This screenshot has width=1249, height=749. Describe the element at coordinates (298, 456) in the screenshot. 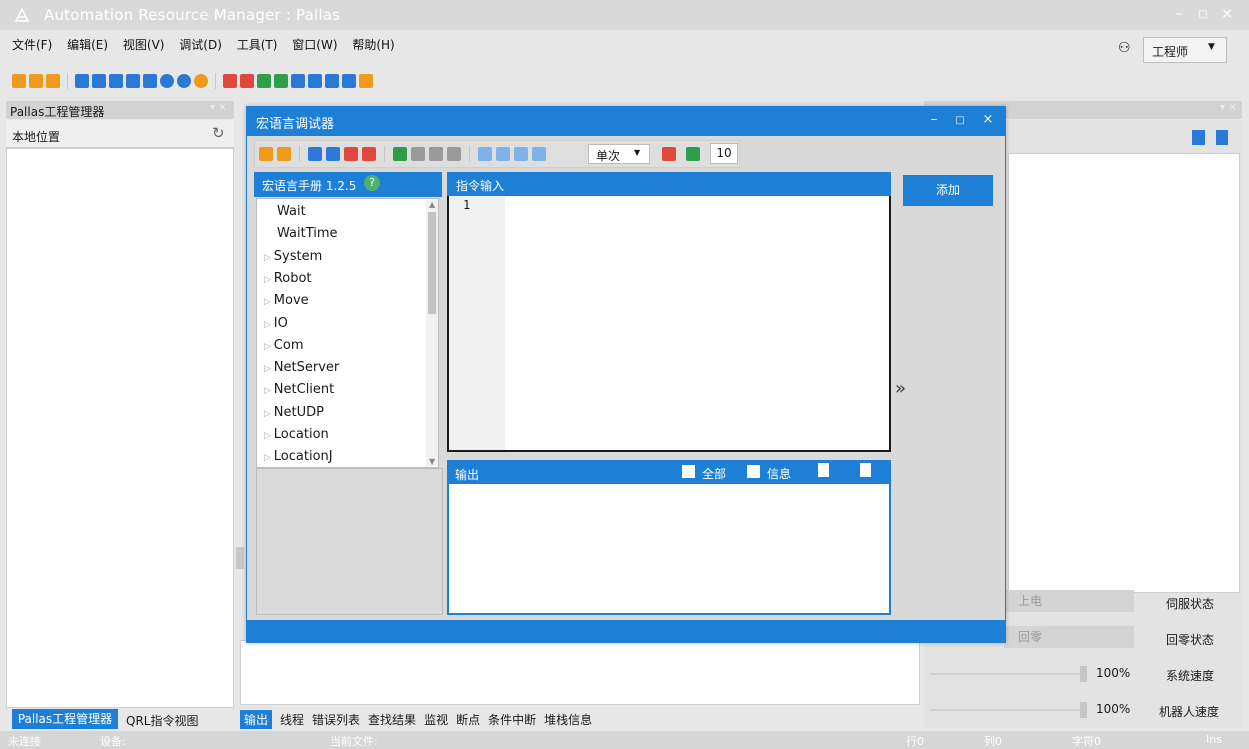

I see `manual-item: ▷ LocationJ` at that location.